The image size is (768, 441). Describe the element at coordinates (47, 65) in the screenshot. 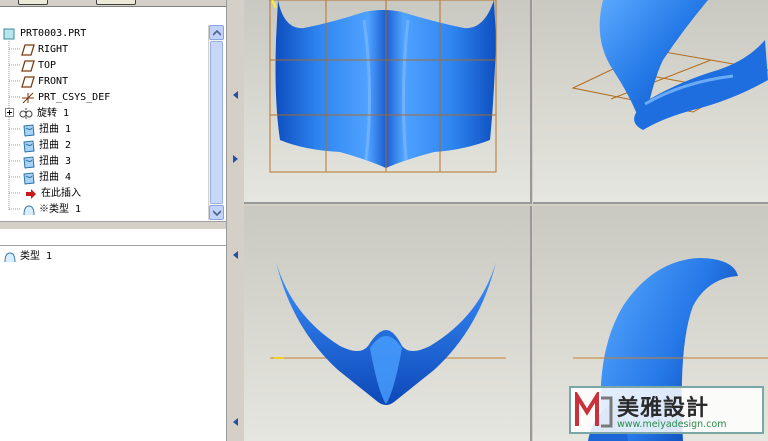

I see `tree-item-label: TOP` at that location.